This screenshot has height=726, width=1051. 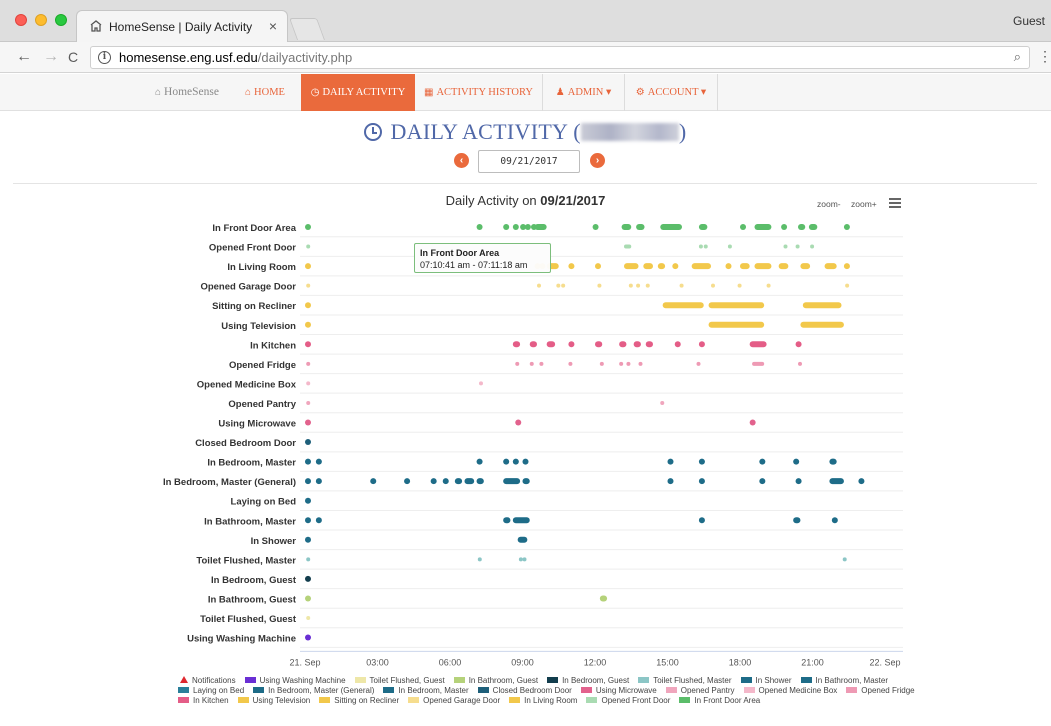 What do you see at coordinates (308, 598) in the screenshot?
I see `event-bar-in-bathroom-guest` at bounding box center [308, 598].